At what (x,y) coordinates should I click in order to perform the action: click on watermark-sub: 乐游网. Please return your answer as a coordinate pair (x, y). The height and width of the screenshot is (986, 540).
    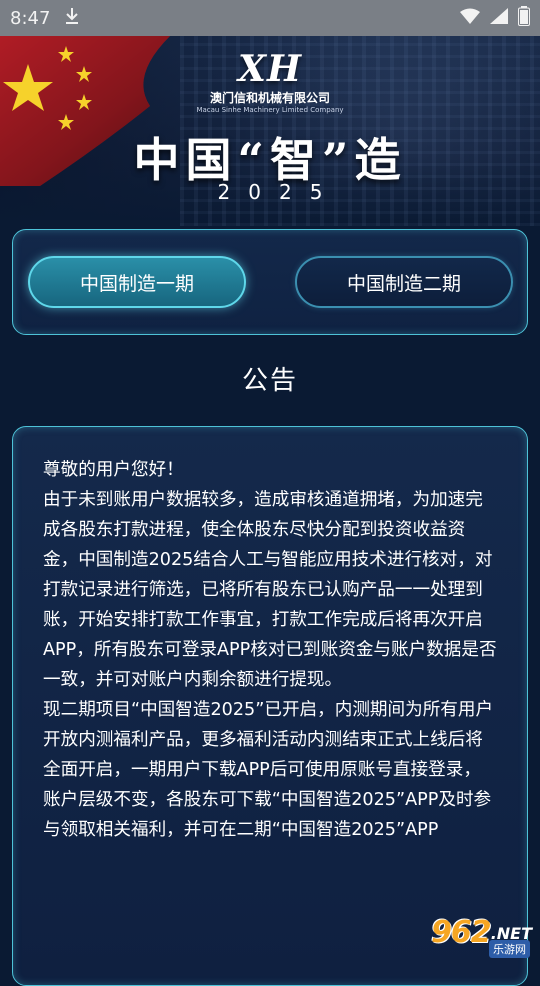
    Looking at the image, I should click on (509, 949).